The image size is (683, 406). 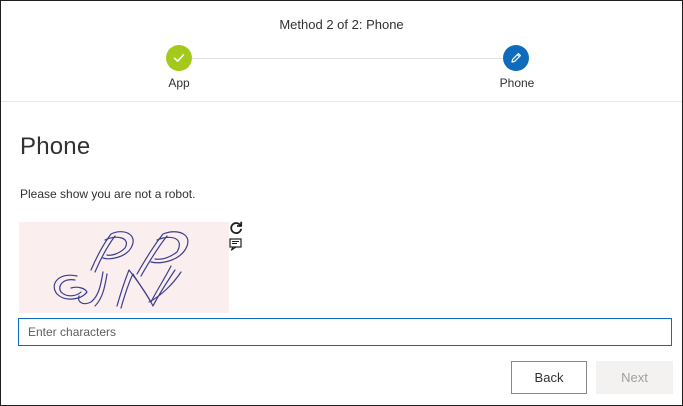 I want to click on pencil-icon, so click(x=516, y=58).